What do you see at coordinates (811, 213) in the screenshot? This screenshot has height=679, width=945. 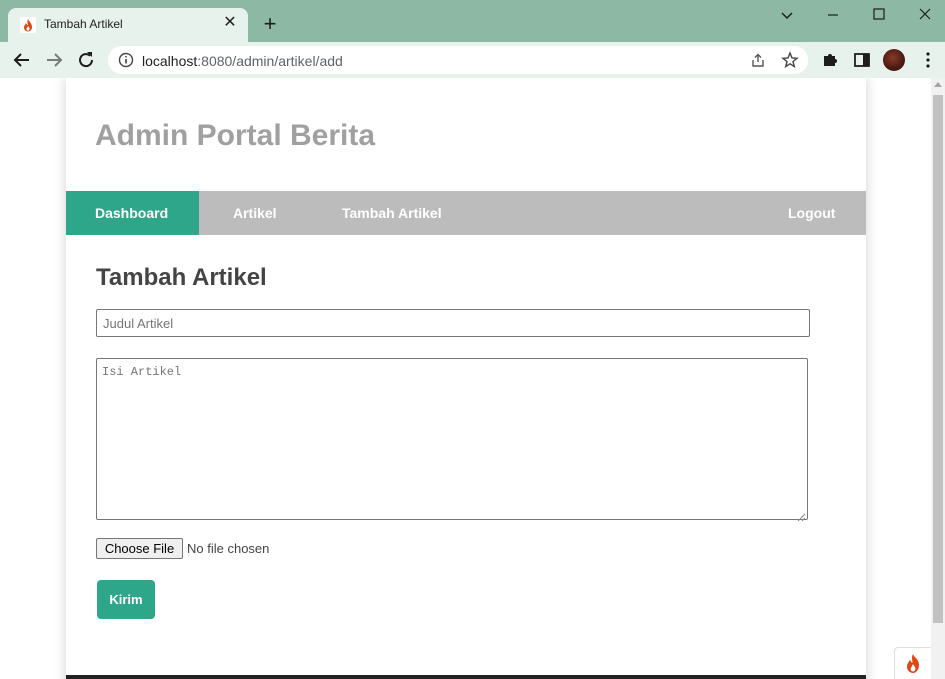 I see `nav-item-logout: Logout` at bounding box center [811, 213].